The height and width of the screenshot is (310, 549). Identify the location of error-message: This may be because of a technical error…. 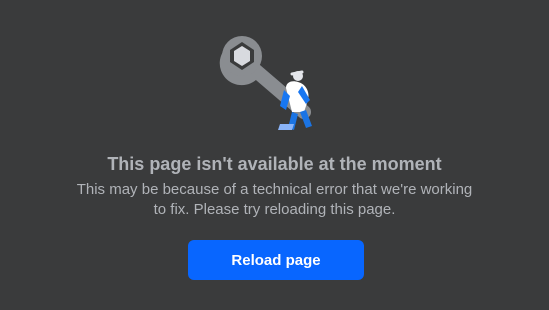
(274, 200).